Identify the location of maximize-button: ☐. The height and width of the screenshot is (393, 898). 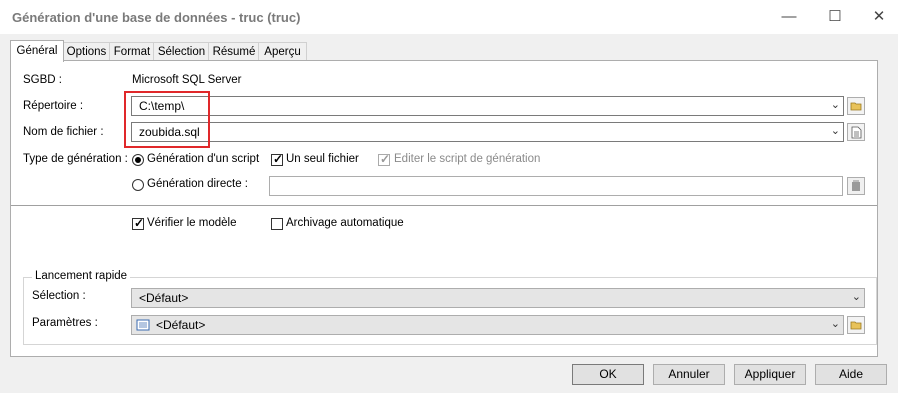
(835, 17).